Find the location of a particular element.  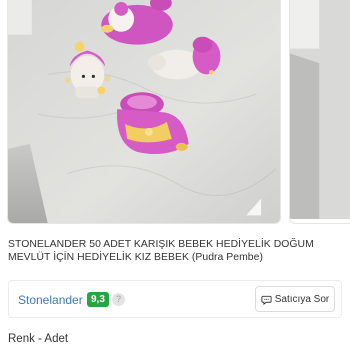

seller-score-badge: 9,3 is located at coordinates (98, 299).